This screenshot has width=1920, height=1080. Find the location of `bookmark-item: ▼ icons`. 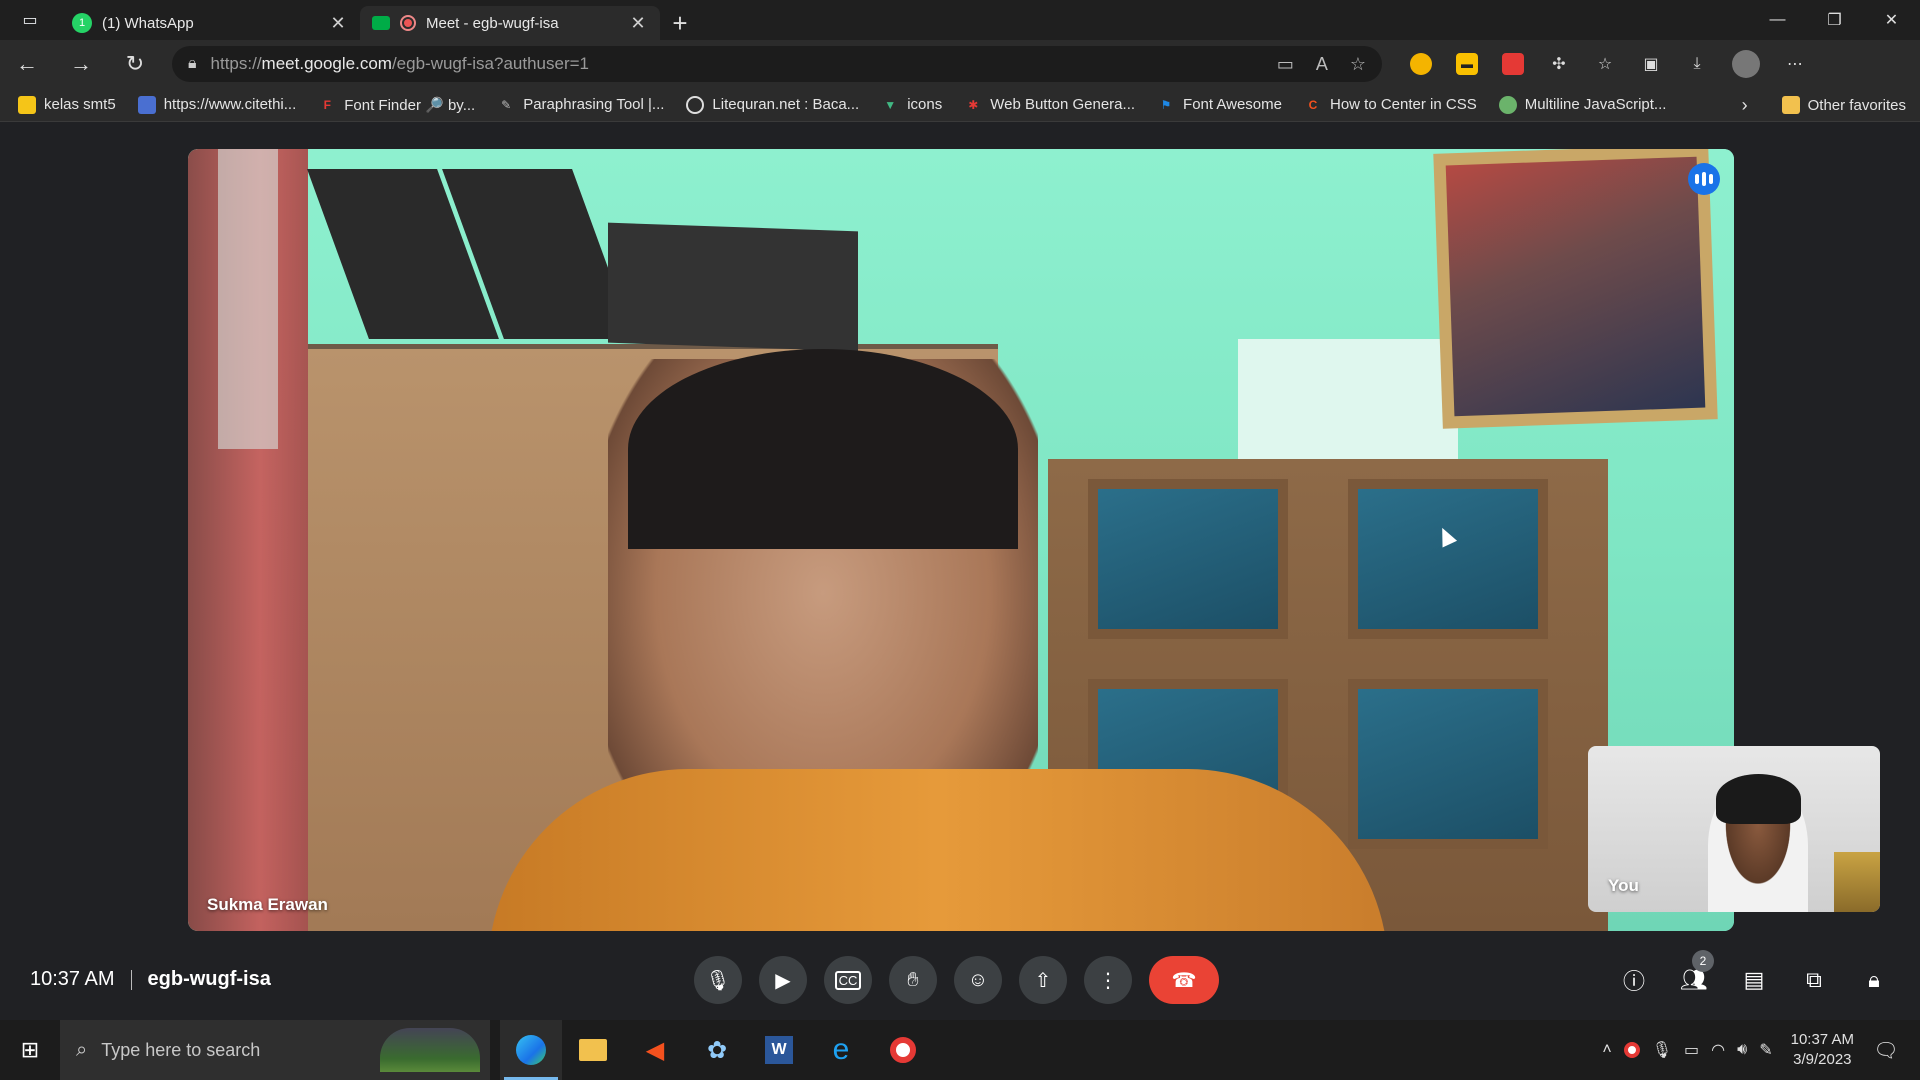

bookmark-item: ▼ icons is located at coordinates (911, 105).